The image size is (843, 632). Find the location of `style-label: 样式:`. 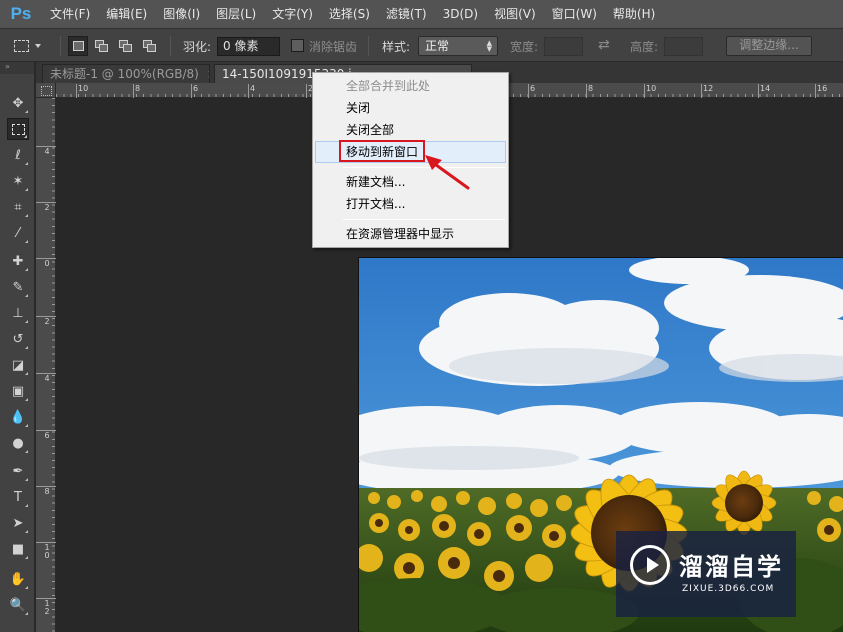

style-label: 样式: is located at coordinates (396, 47).